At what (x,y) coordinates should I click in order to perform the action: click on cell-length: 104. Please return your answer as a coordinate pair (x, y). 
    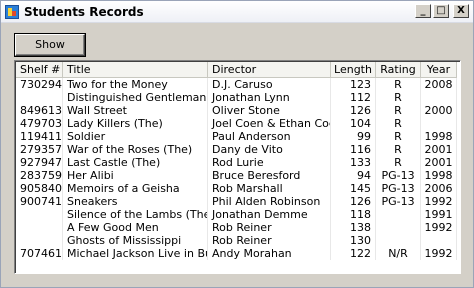
    Looking at the image, I should click on (353, 123).